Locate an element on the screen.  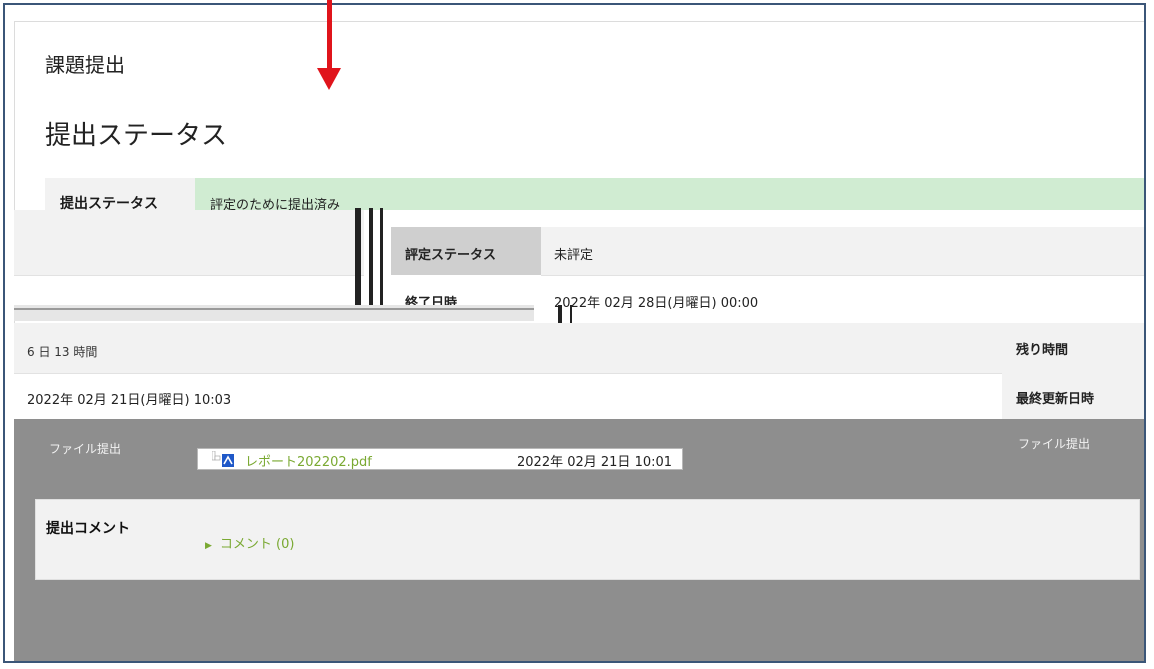
row-divider is located at coordinates (189, 290).